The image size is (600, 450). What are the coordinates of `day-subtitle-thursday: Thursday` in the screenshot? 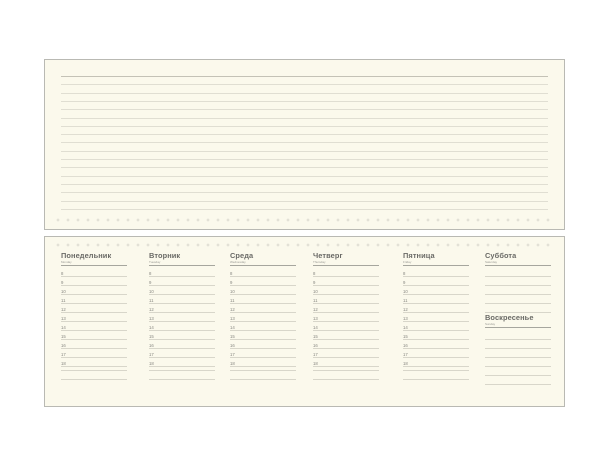 It's located at (319, 262).